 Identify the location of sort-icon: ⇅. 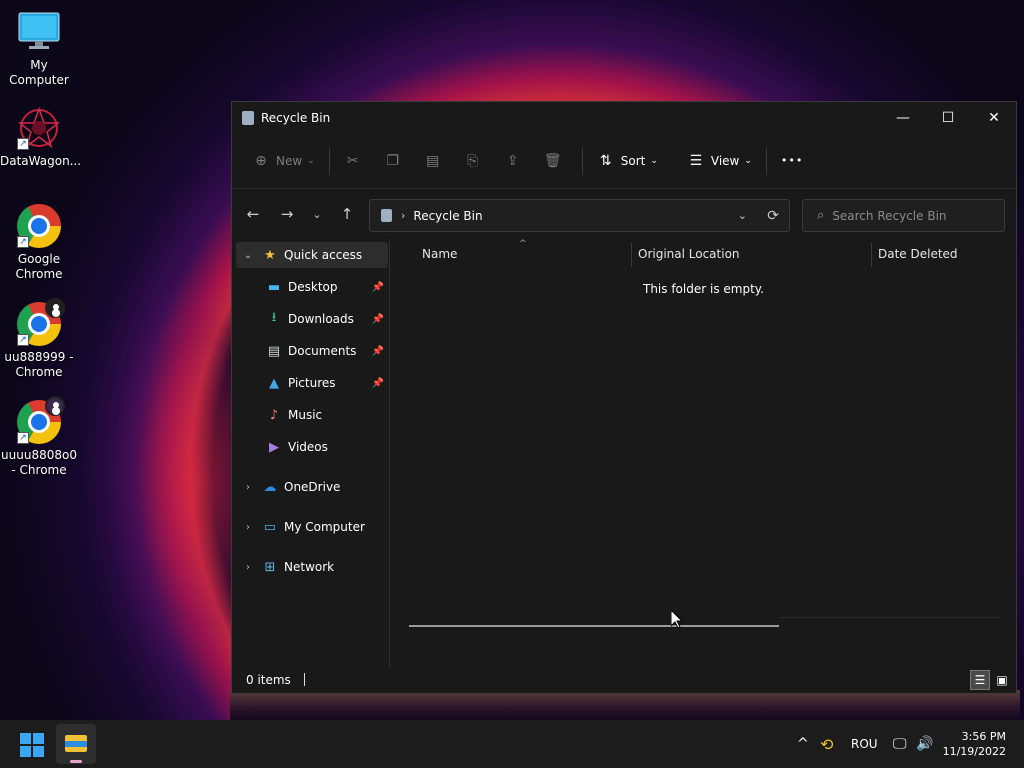
(605, 160).